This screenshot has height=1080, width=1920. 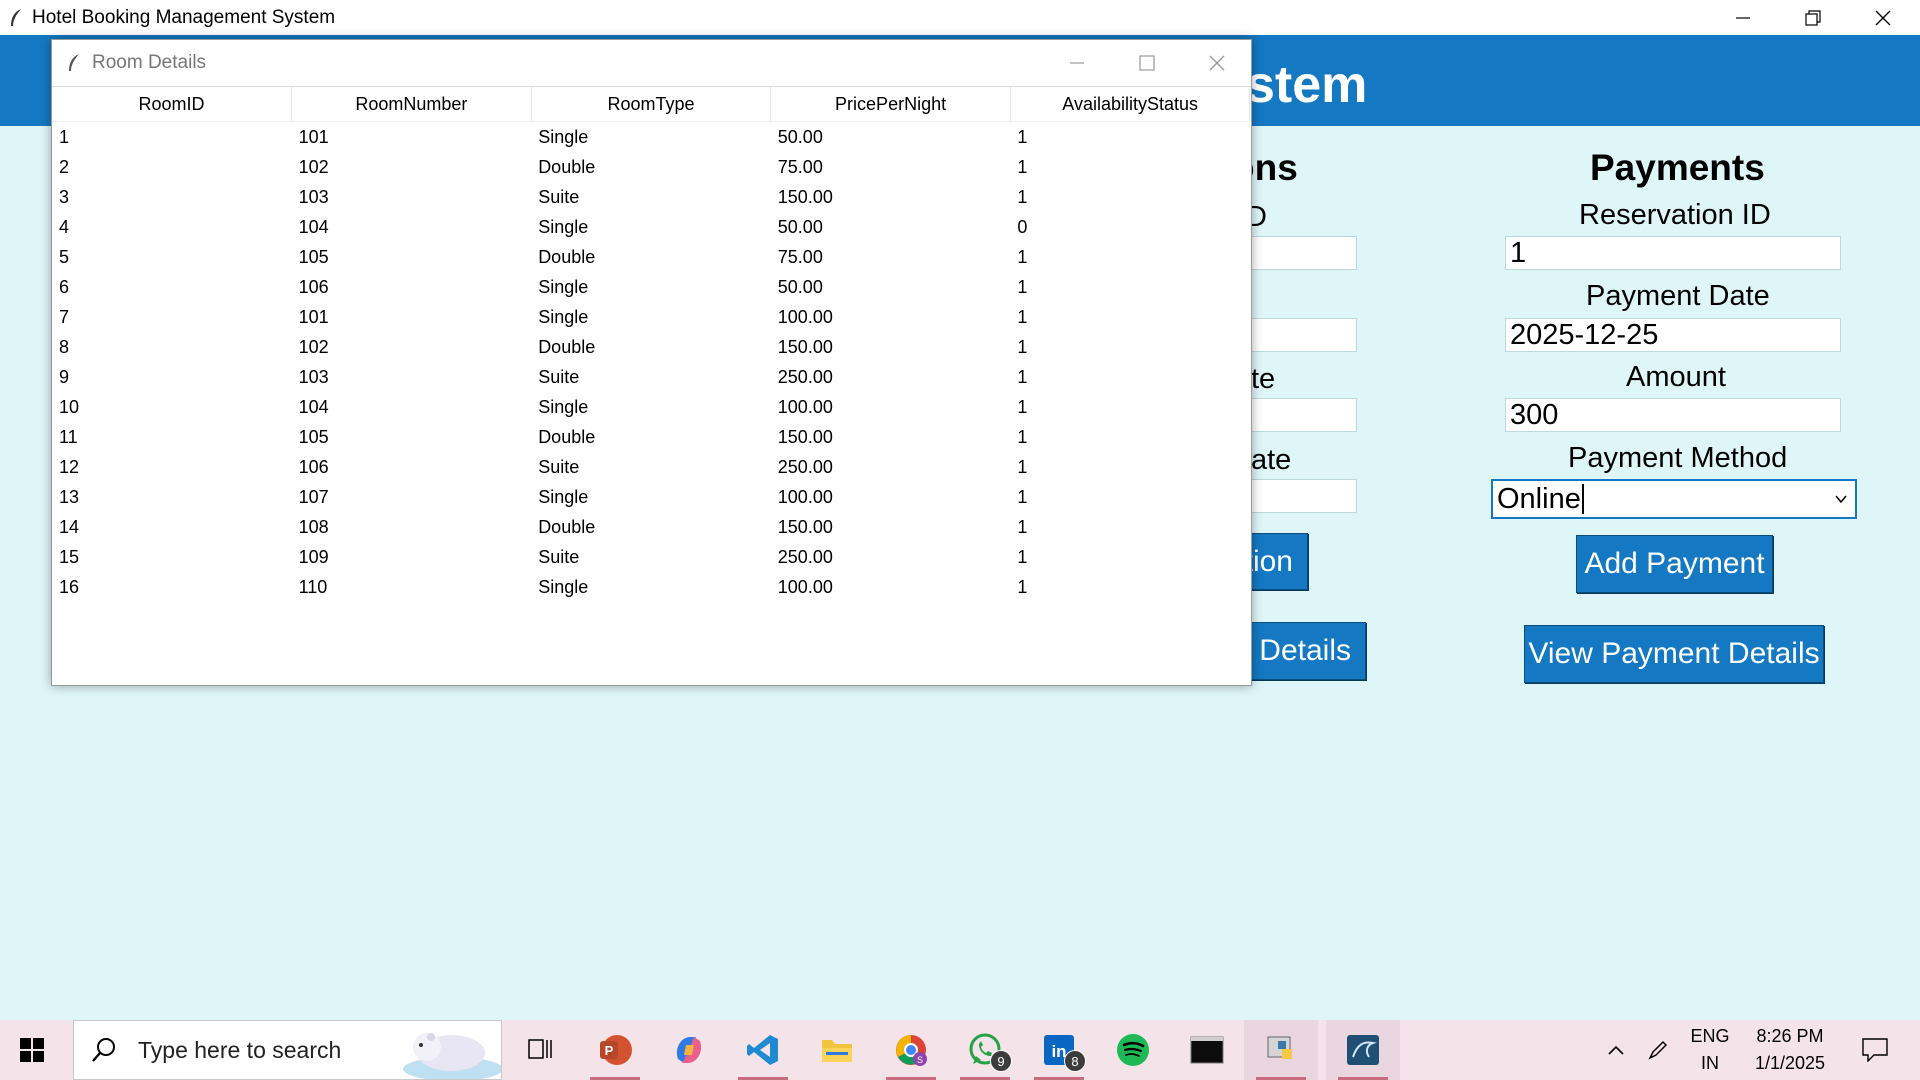 What do you see at coordinates (74, 62) in the screenshot?
I see `feather-app-icon` at bounding box center [74, 62].